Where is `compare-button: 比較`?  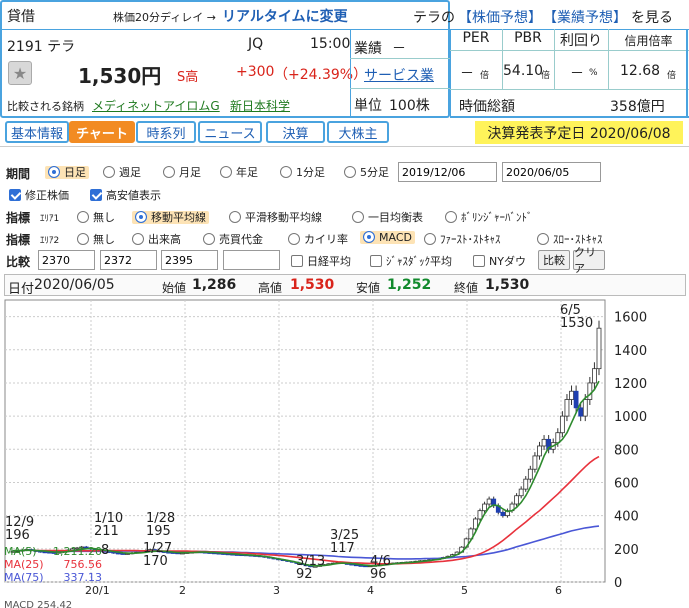
compare-button: 比較 is located at coordinates (554, 260).